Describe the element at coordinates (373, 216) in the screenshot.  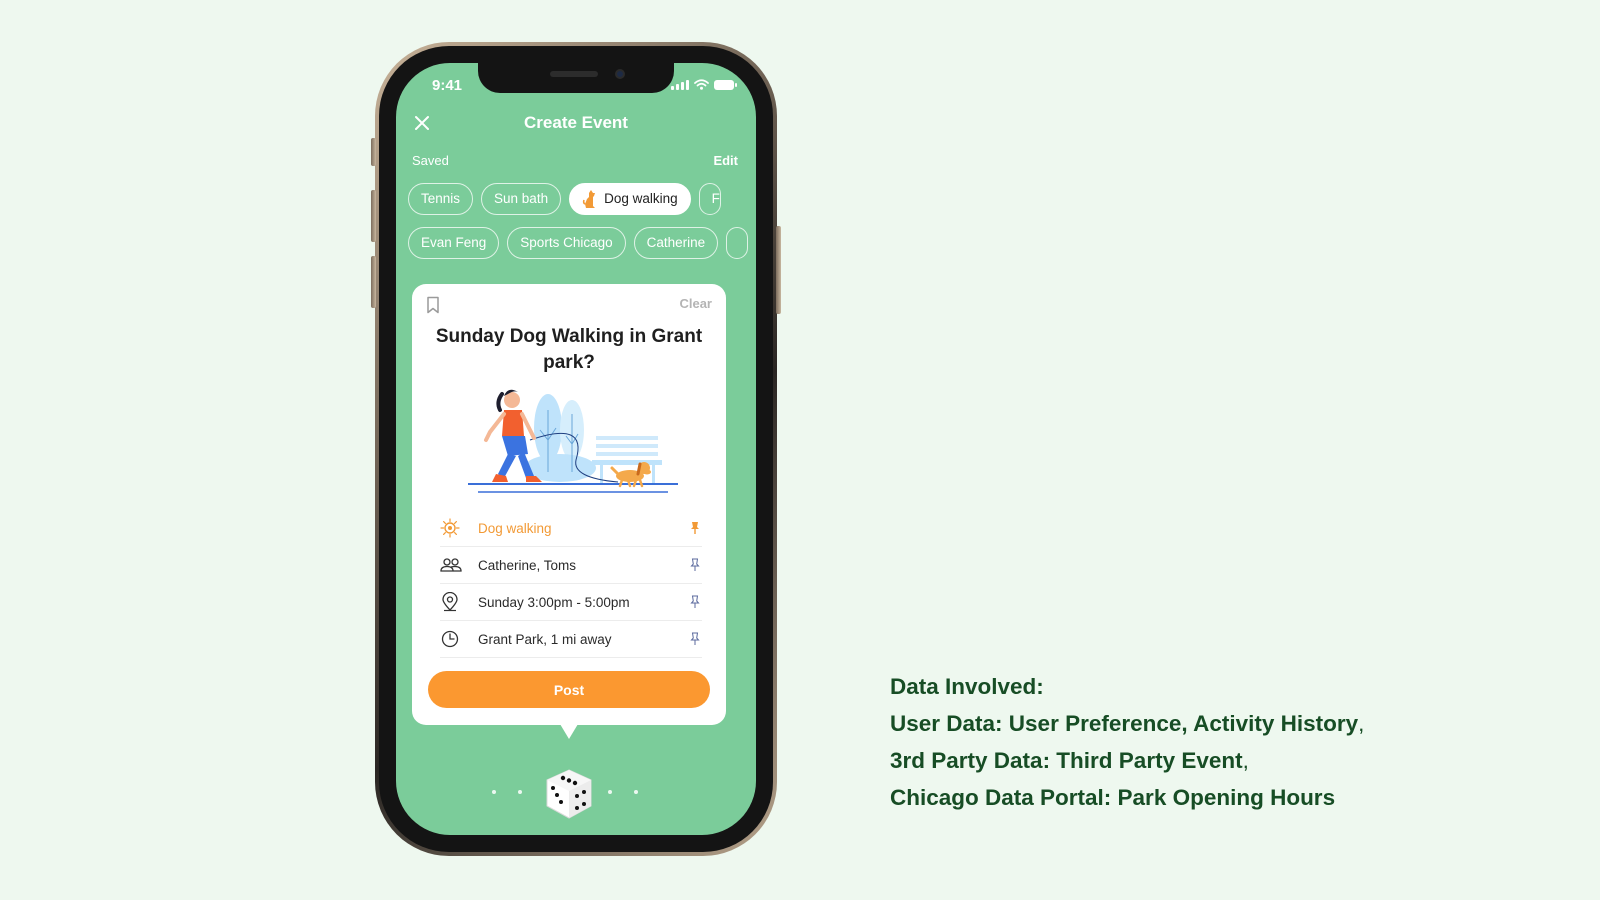
I see `phone-volume-up-button` at that location.